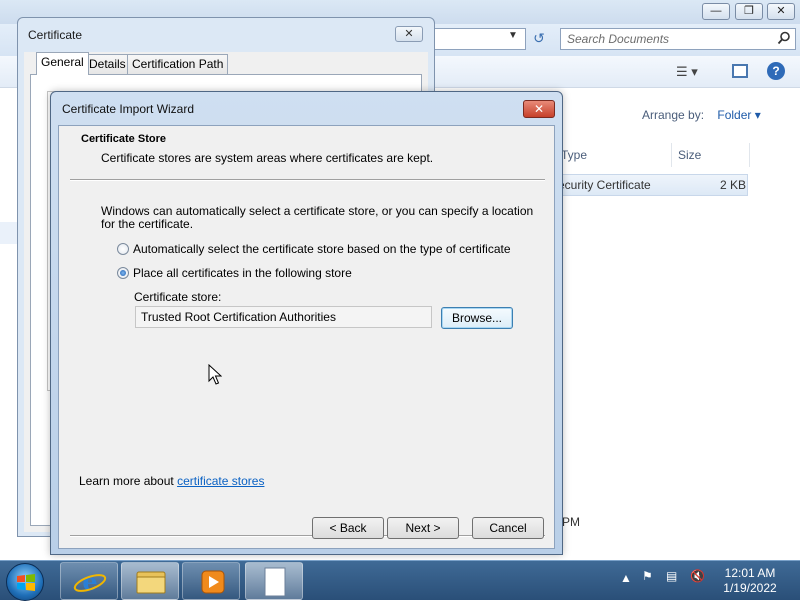  What do you see at coordinates (613, 155) in the screenshot?
I see `column-type: Type` at bounding box center [613, 155].